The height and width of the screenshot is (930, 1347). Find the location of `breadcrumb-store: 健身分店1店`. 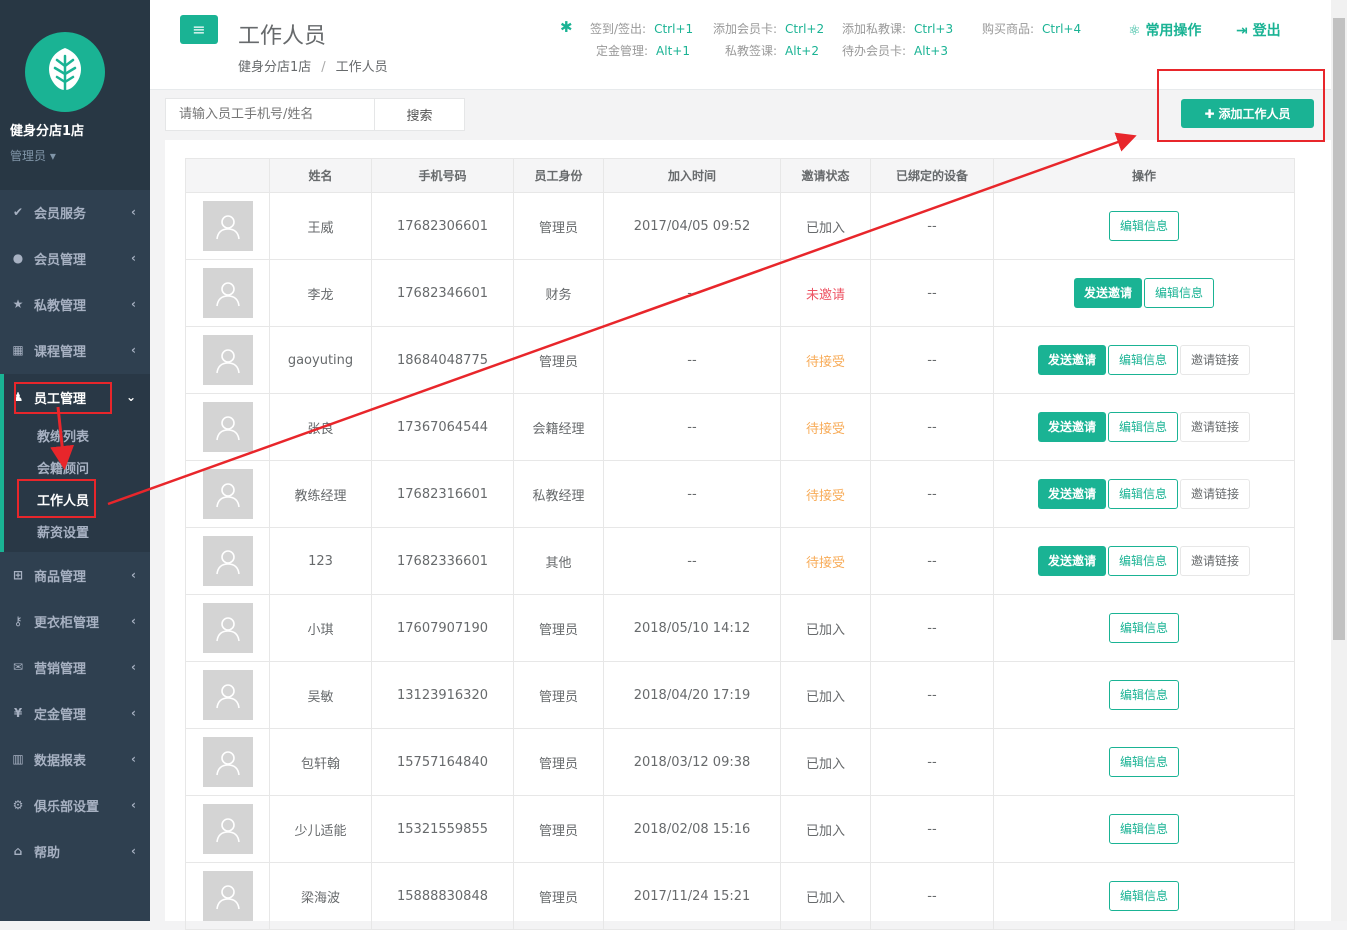

breadcrumb-store: 健身分店1店 is located at coordinates (274, 67).